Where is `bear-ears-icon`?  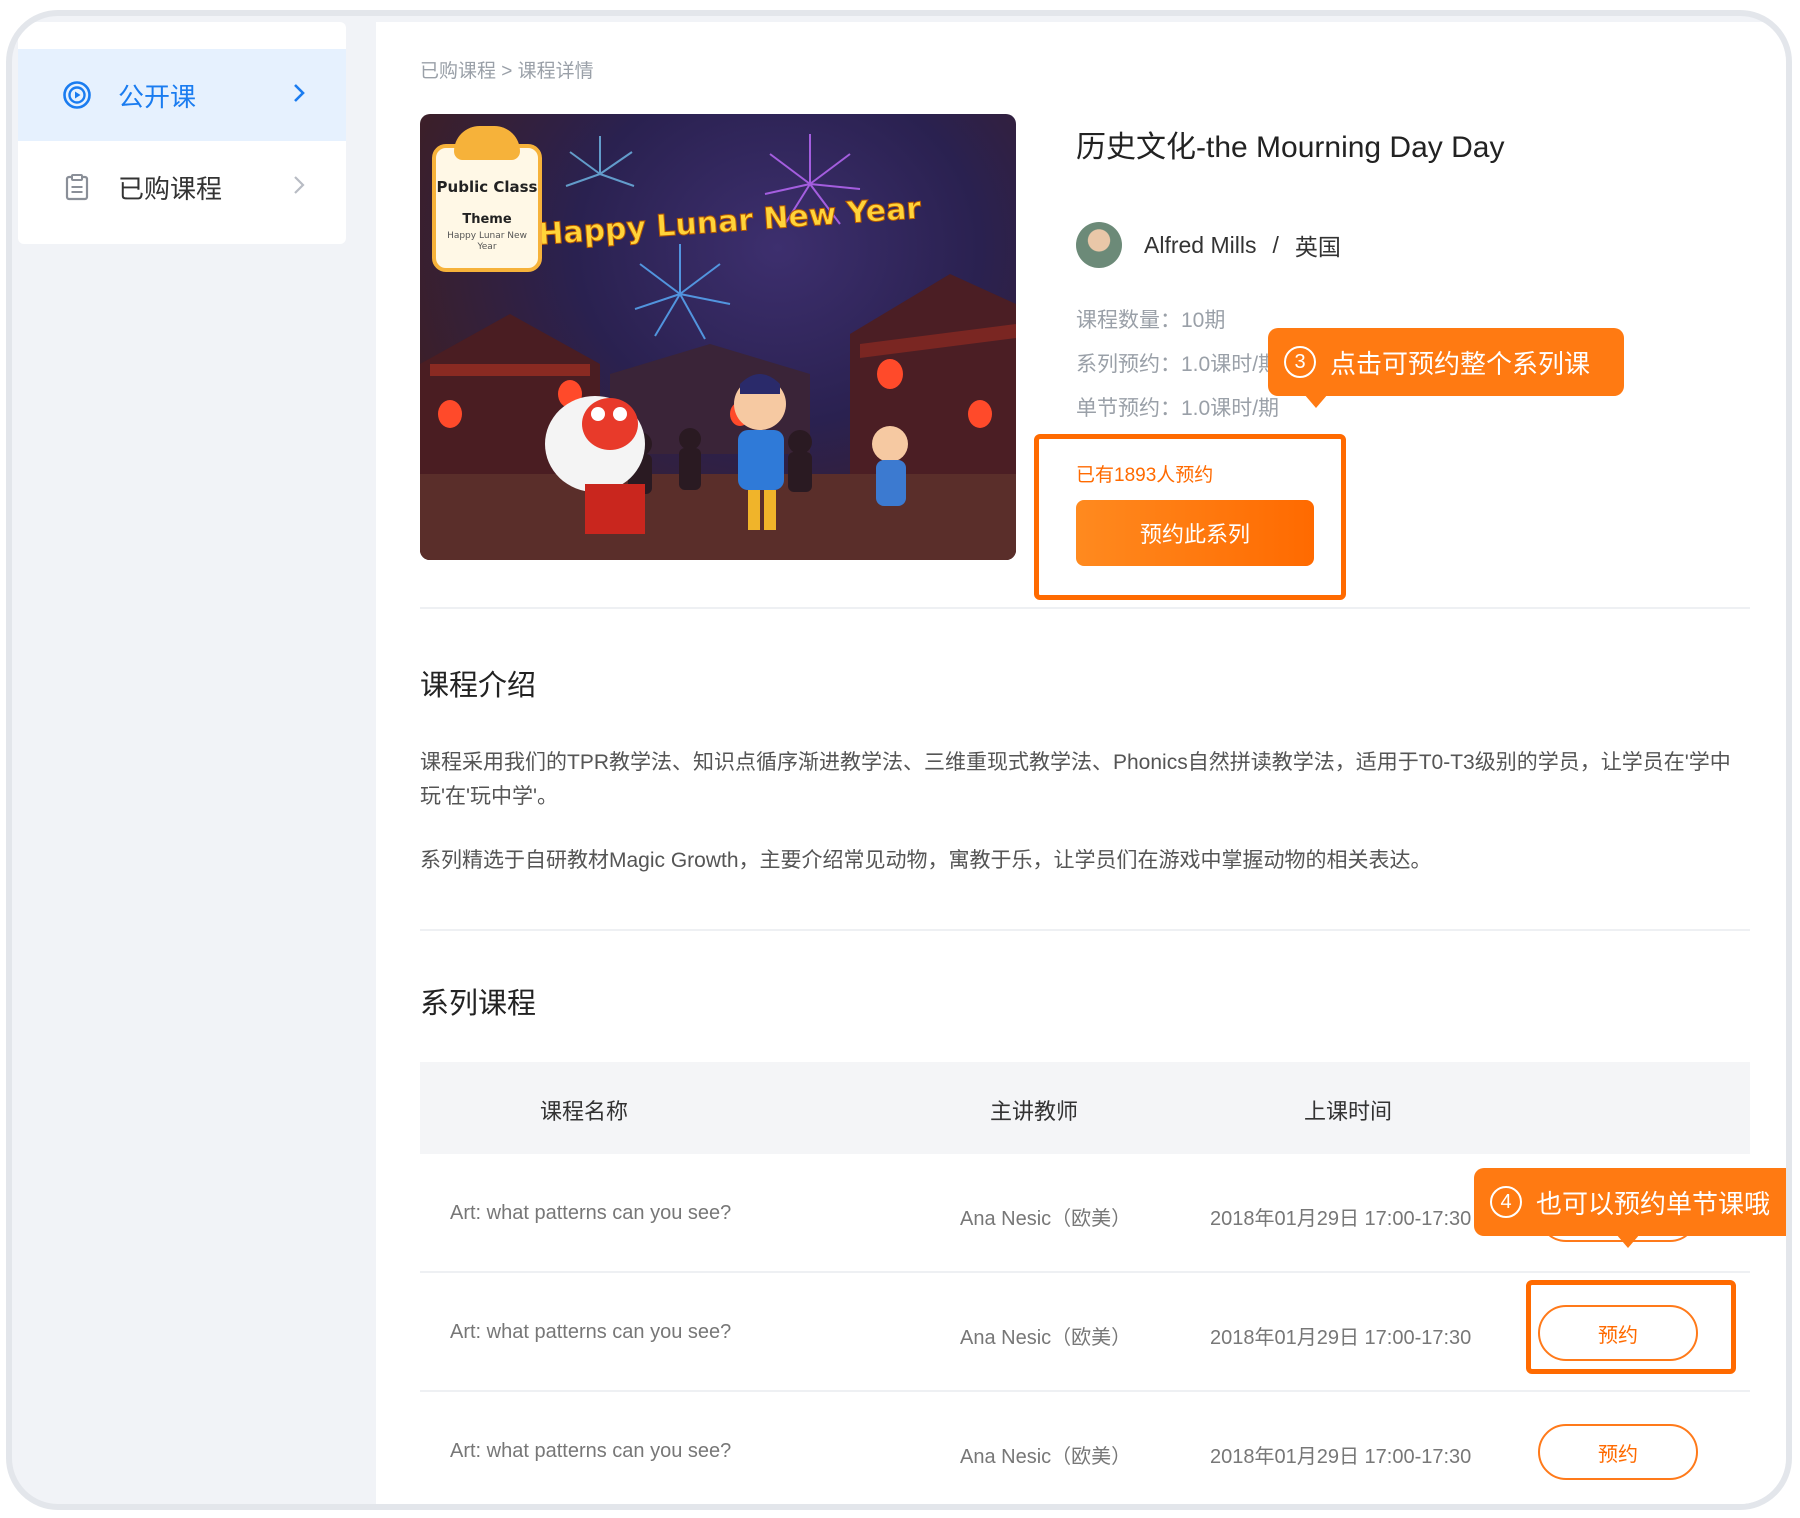 bear-ears-icon is located at coordinates (487, 143).